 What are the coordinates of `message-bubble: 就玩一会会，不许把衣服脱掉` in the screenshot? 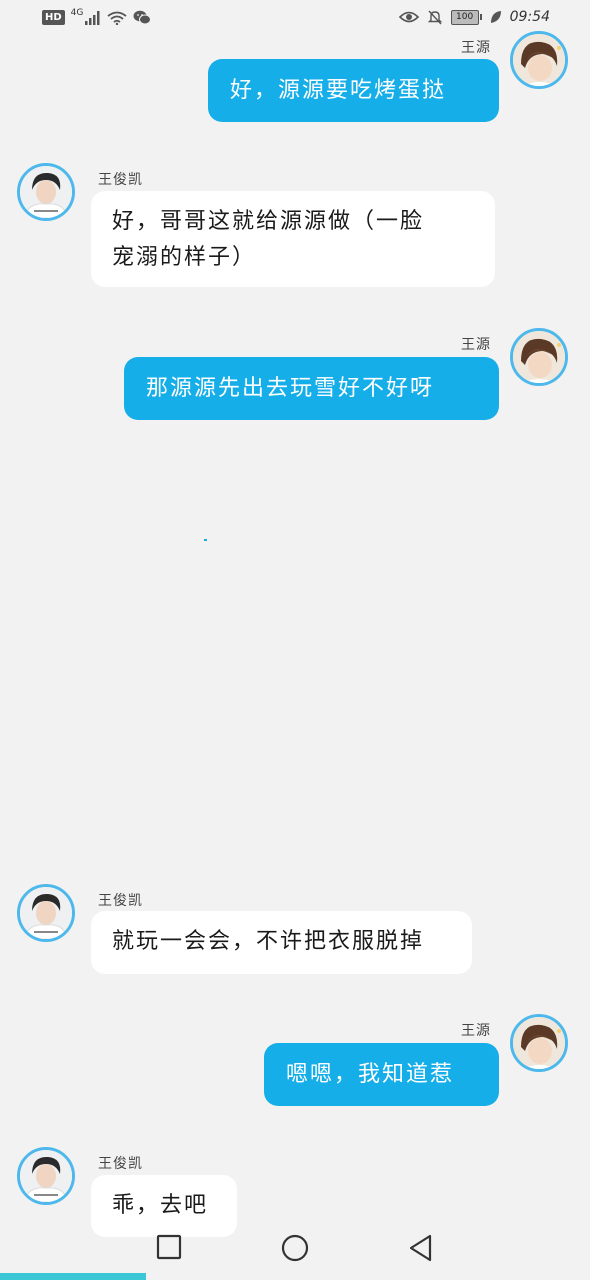 It's located at (281, 942).